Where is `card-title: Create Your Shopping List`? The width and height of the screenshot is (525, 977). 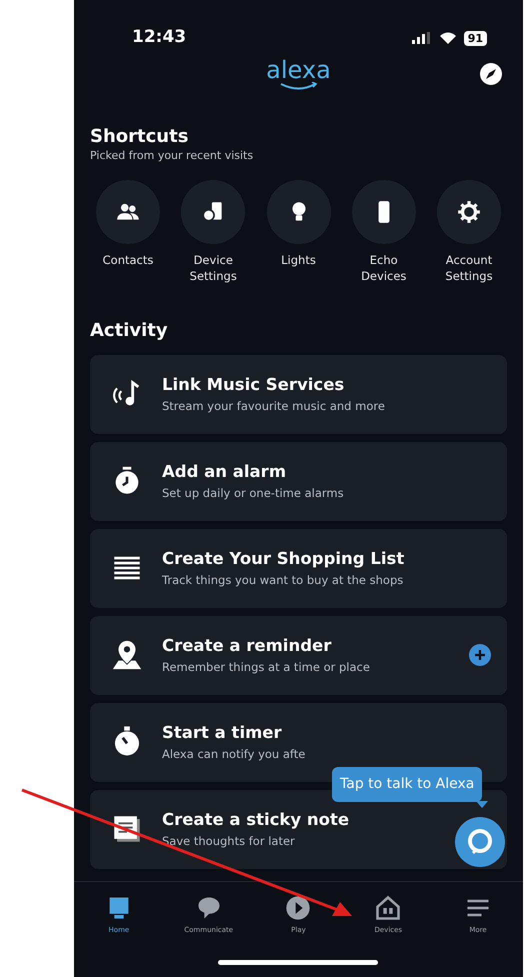 card-title: Create Your Shopping List is located at coordinates (283, 559).